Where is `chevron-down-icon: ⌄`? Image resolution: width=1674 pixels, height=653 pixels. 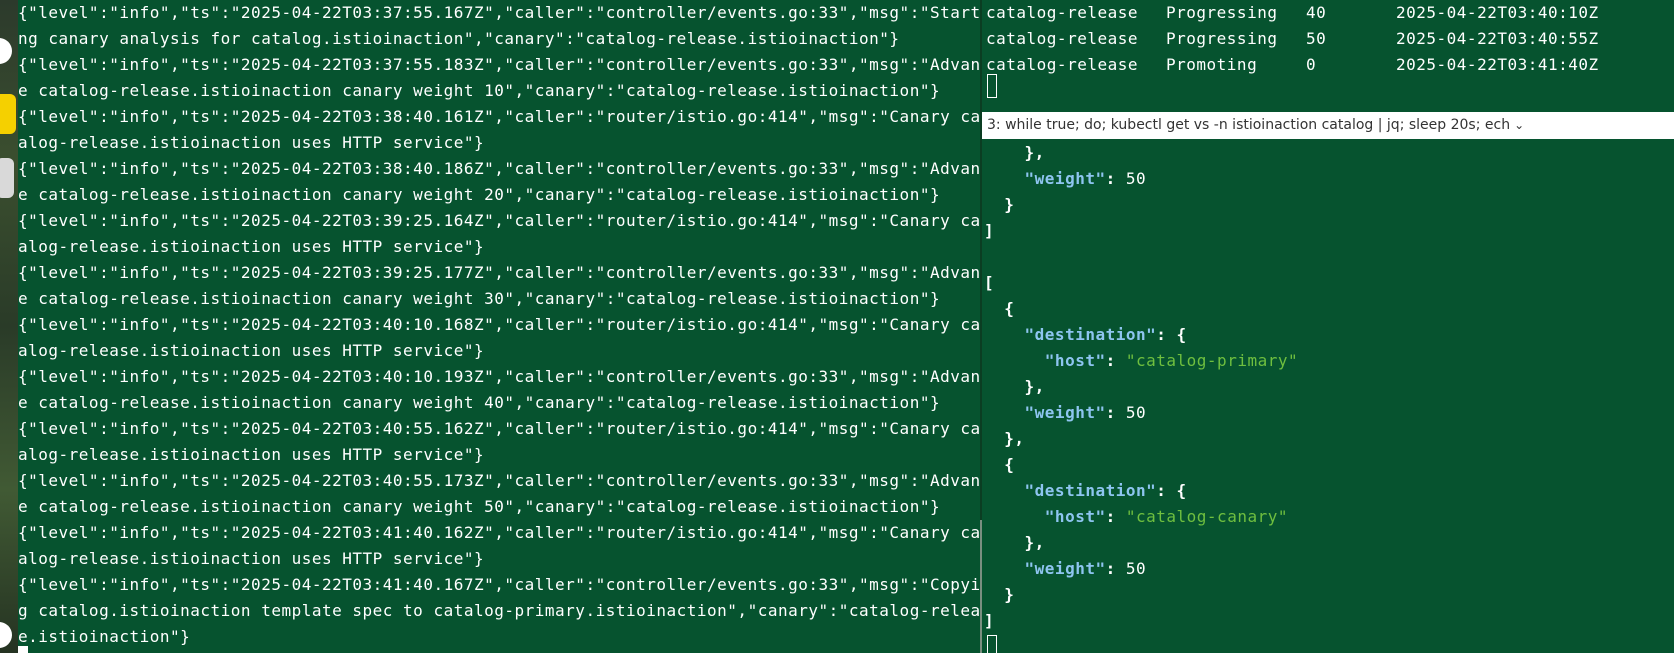 chevron-down-icon: ⌄ is located at coordinates (1519, 125).